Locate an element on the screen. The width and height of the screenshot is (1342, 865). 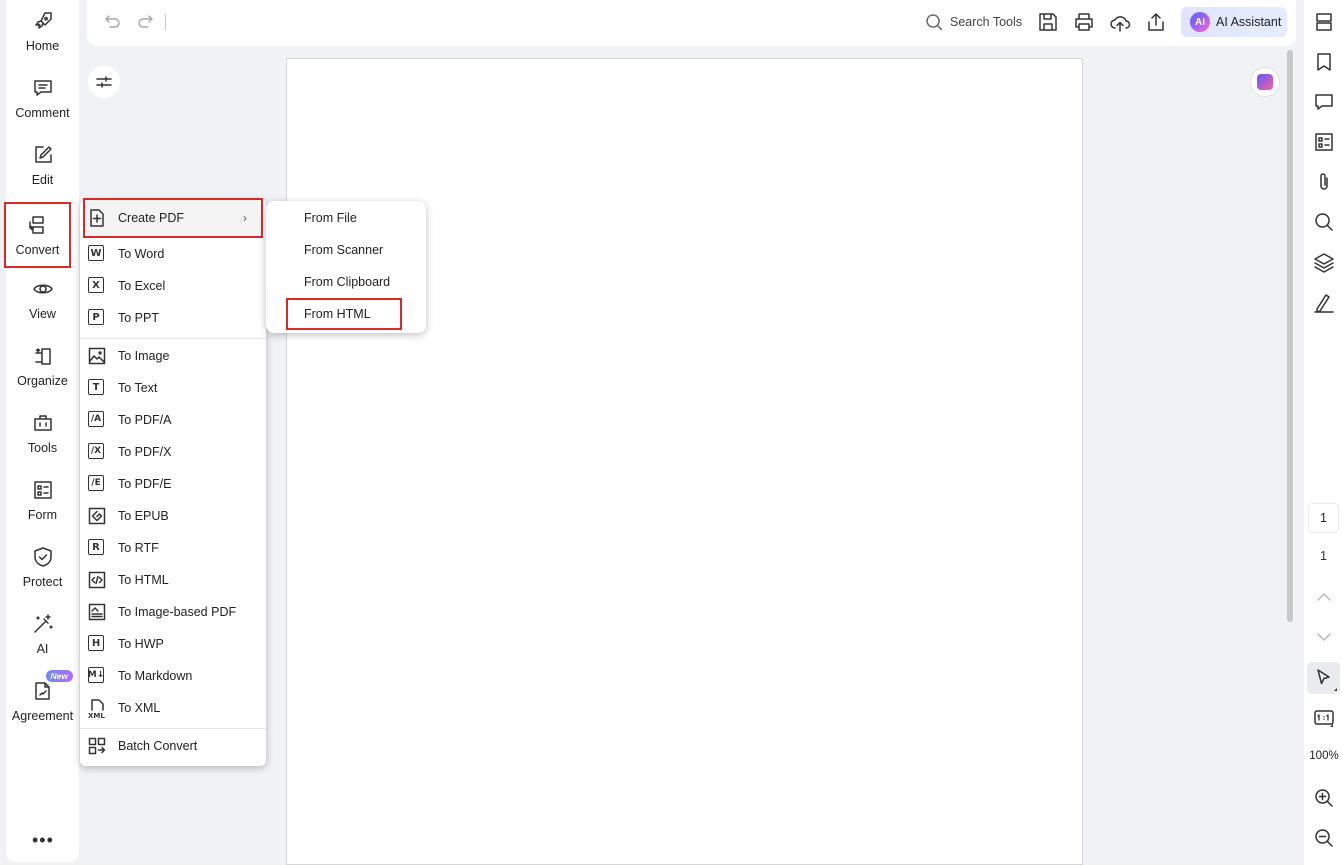
menu-item-to-rtf: R To RTF is located at coordinates (173, 548).